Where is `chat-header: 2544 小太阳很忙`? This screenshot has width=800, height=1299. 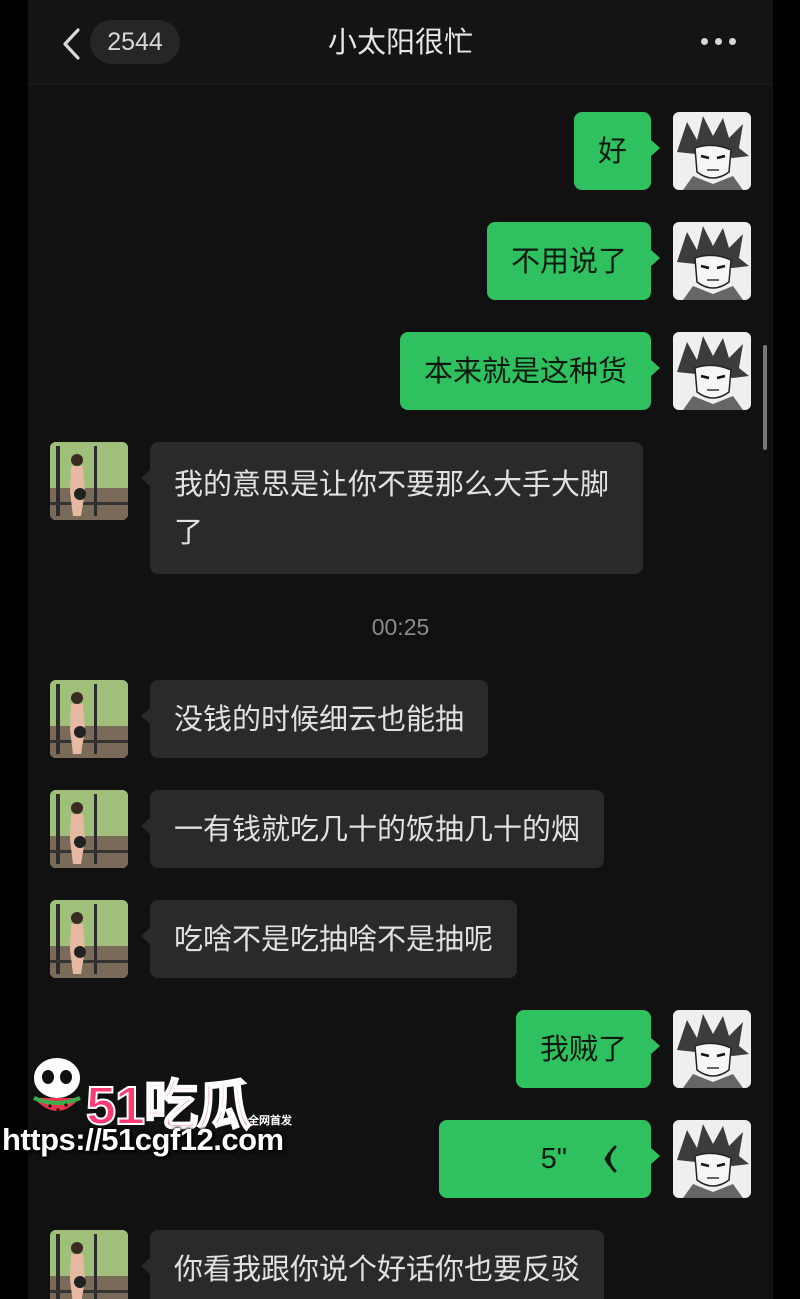
chat-header: 2544 小太阳很忙 is located at coordinates (400, 42).